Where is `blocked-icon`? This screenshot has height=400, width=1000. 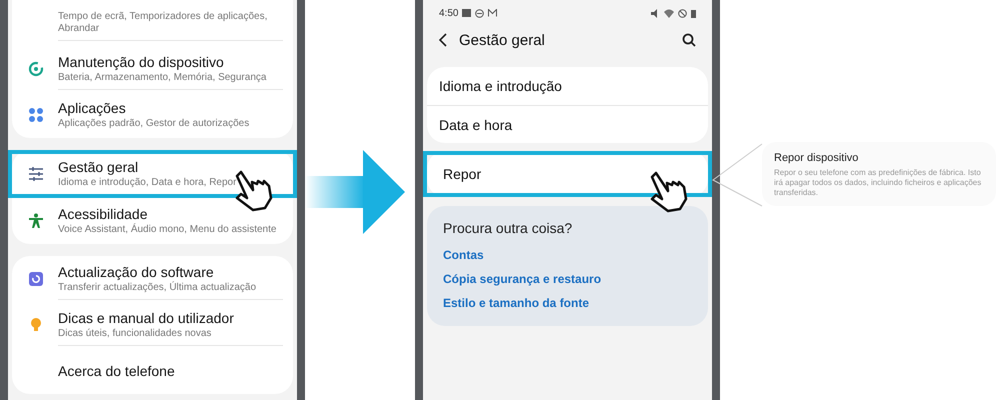
blocked-icon is located at coordinates (682, 13).